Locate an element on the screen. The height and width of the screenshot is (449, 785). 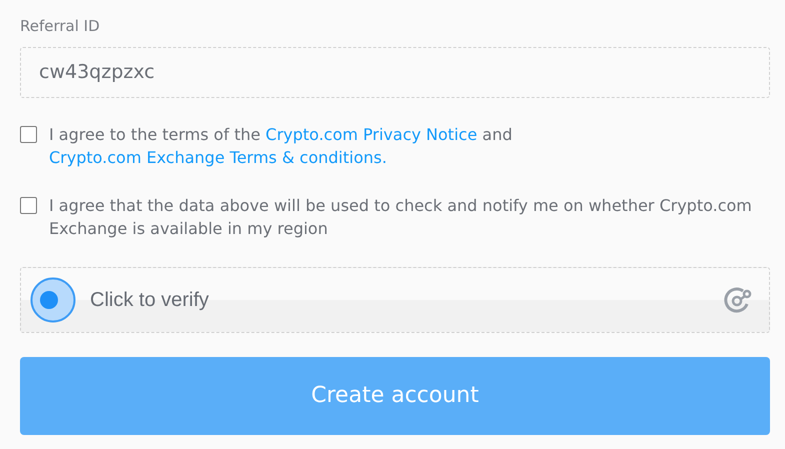
referral-id-field: cw43qzpzxc is located at coordinates (395, 72).